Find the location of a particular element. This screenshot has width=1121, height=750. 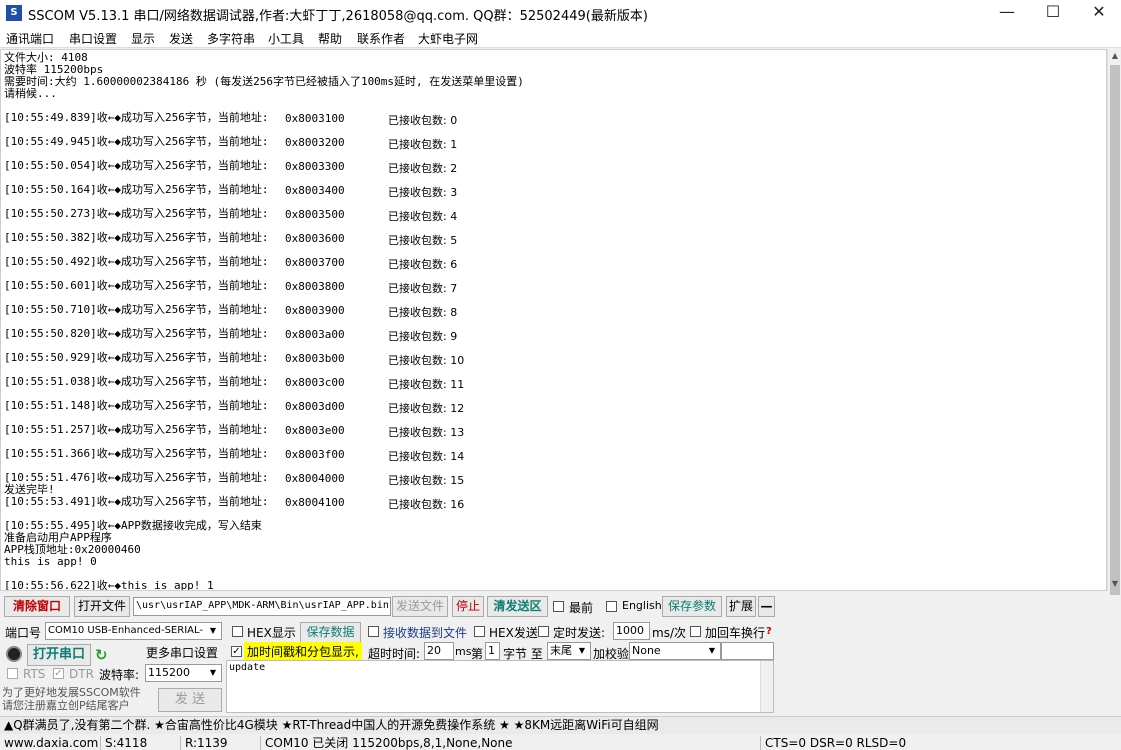

tail-value: 末尾 is located at coordinates (561, 650).